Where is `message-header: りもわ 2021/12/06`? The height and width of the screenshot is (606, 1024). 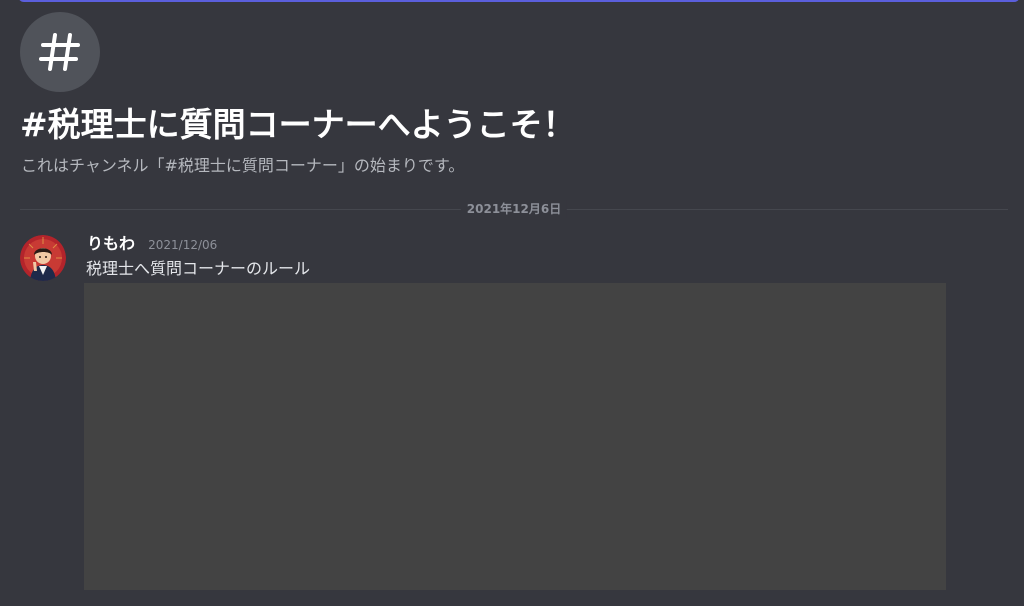
message-header: りもわ 2021/12/06 is located at coordinates (152, 244).